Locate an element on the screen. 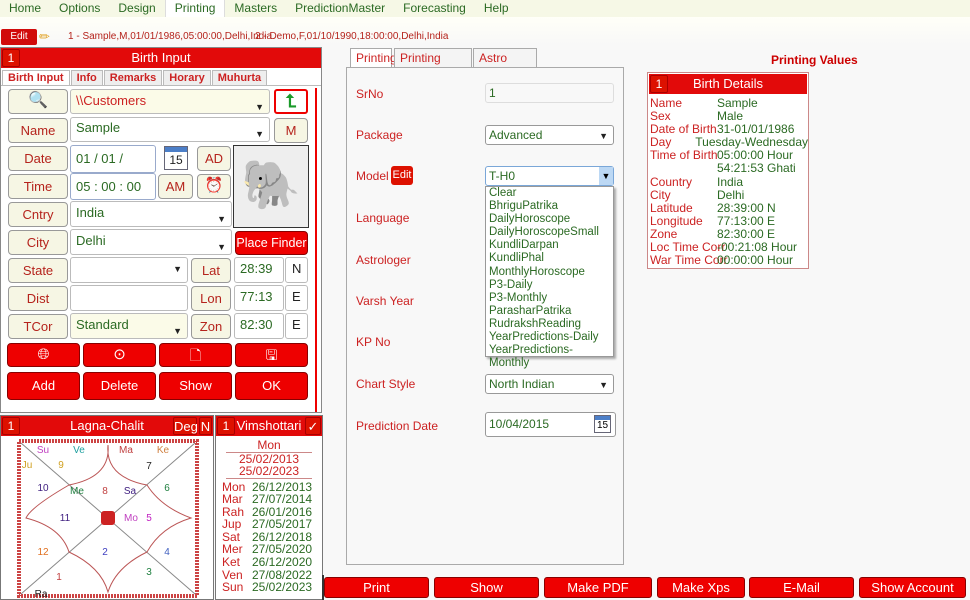 This screenshot has width=970, height=600. customers-folder-select: \\Customers is located at coordinates (170, 103).